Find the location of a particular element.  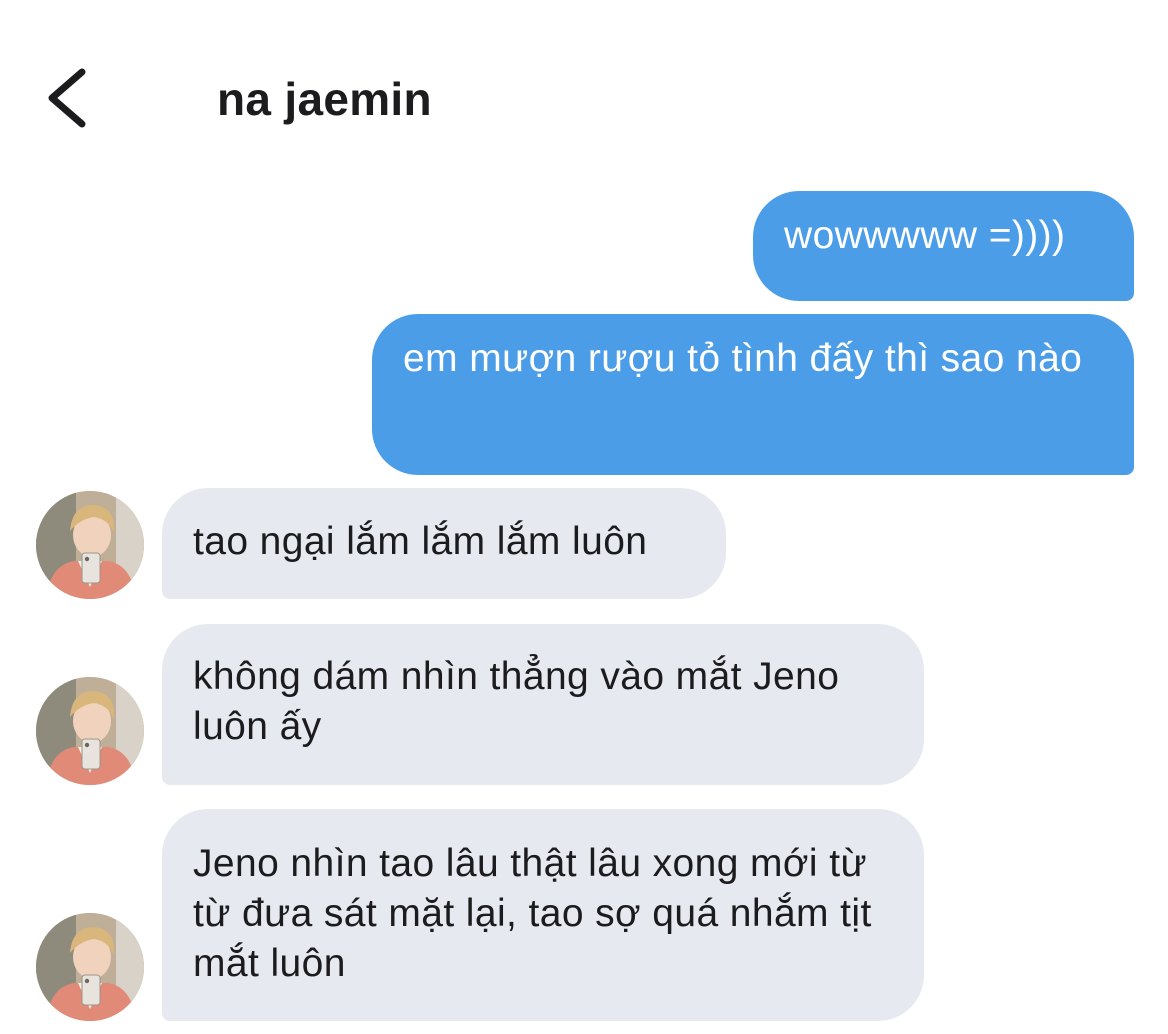

back-button is located at coordinates (71, 98).